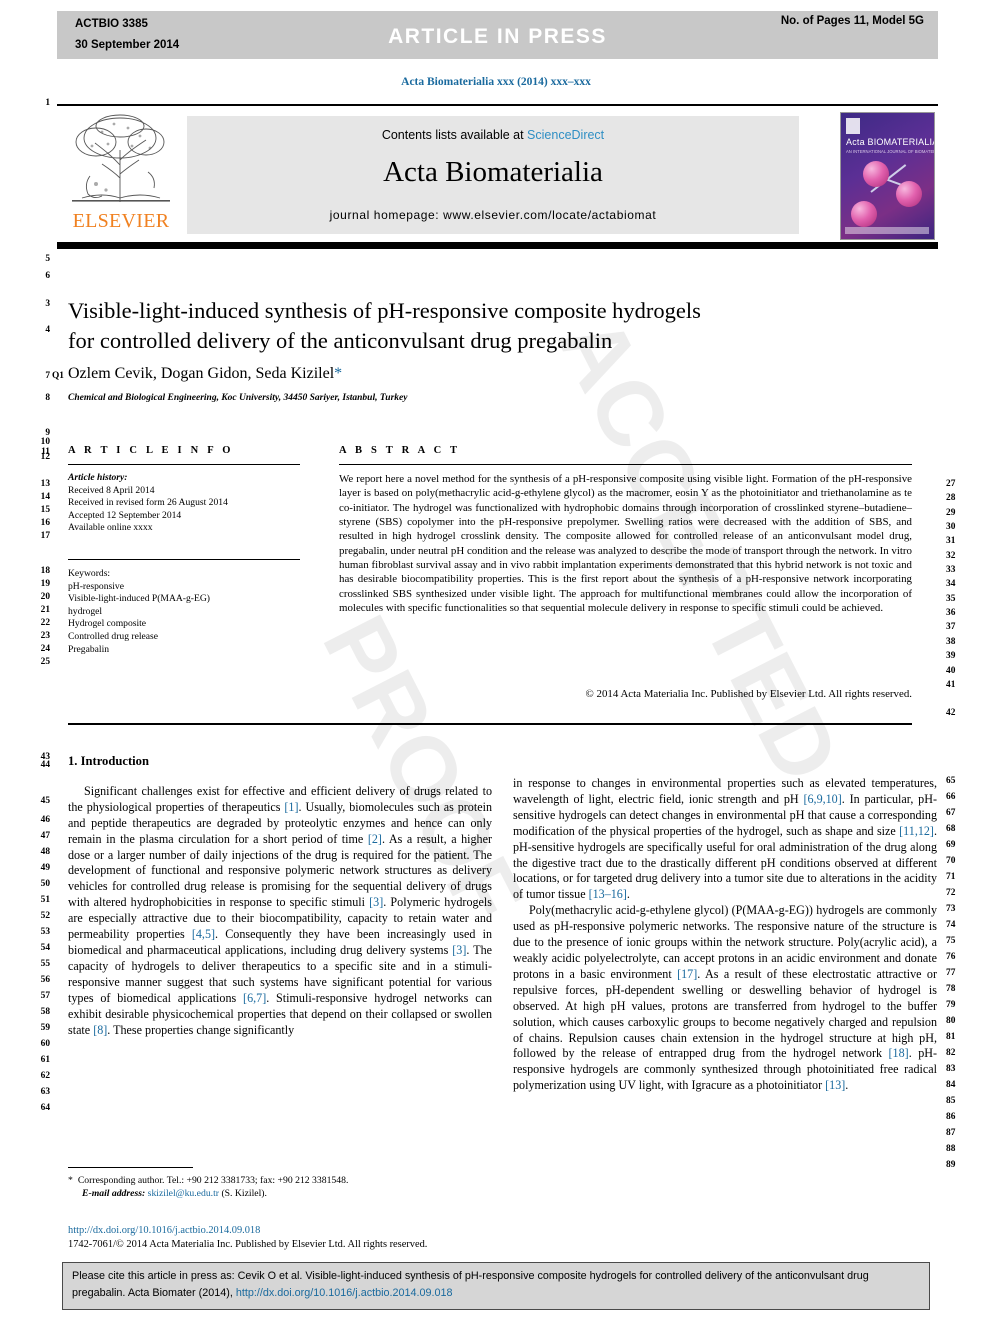 This screenshot has height=1323, width=992. I want to click on keyword-item: Pregabalin, so click(89, 649).